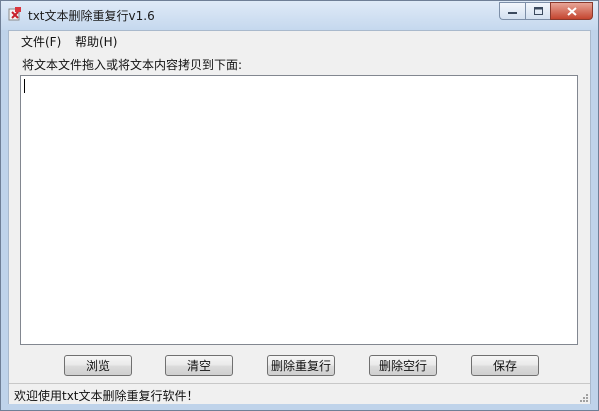 Image resolution: width=599 pixels, height=411 pixels. What do you see at coordinates (106, 396) in the screenshot?
I see `status-text: 欢迎使用txt文本删除重复行软件！` at bounding box center [106, 396].